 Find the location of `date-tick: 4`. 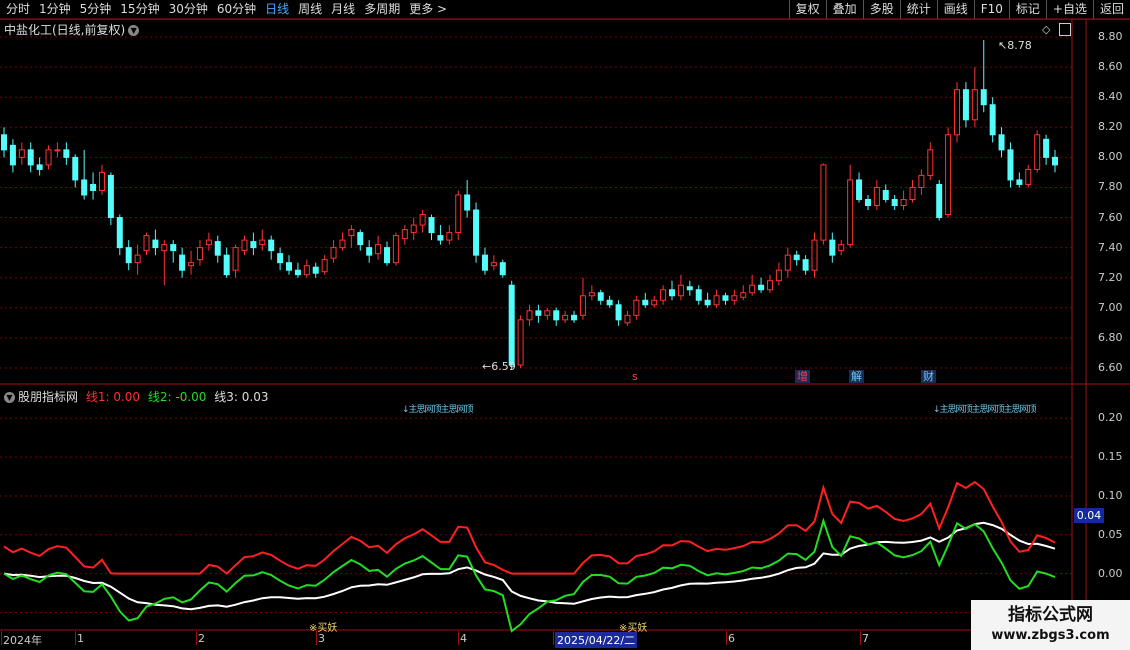

date-tick: 4 is located at coordinates (463, 638).